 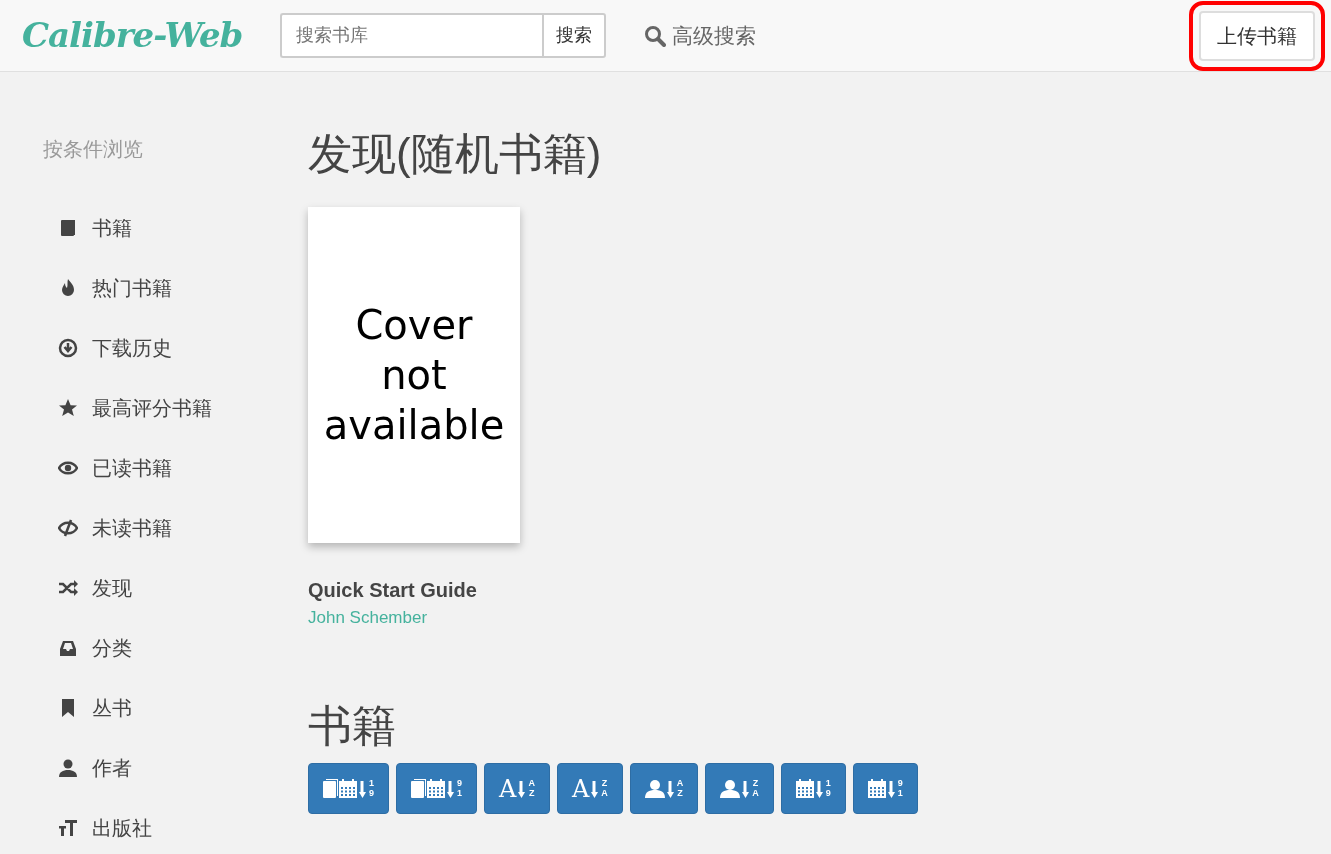 What do you see at coordinates (68, 588) in the screenshot?
I see `shuffle-icon` at bounding box center [68, 588].